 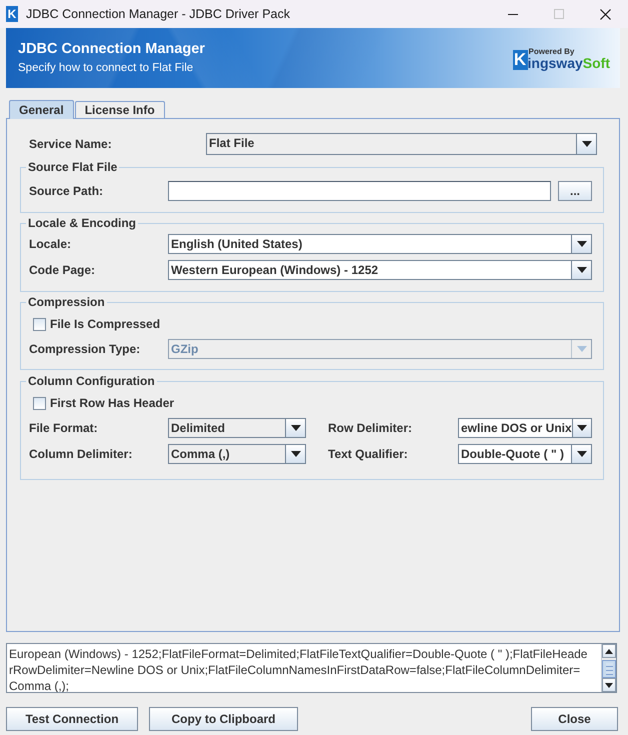 What do you see at coordinates (359, 191) in the screenshot?
I see `path-field` at bounding box center [359, 191].